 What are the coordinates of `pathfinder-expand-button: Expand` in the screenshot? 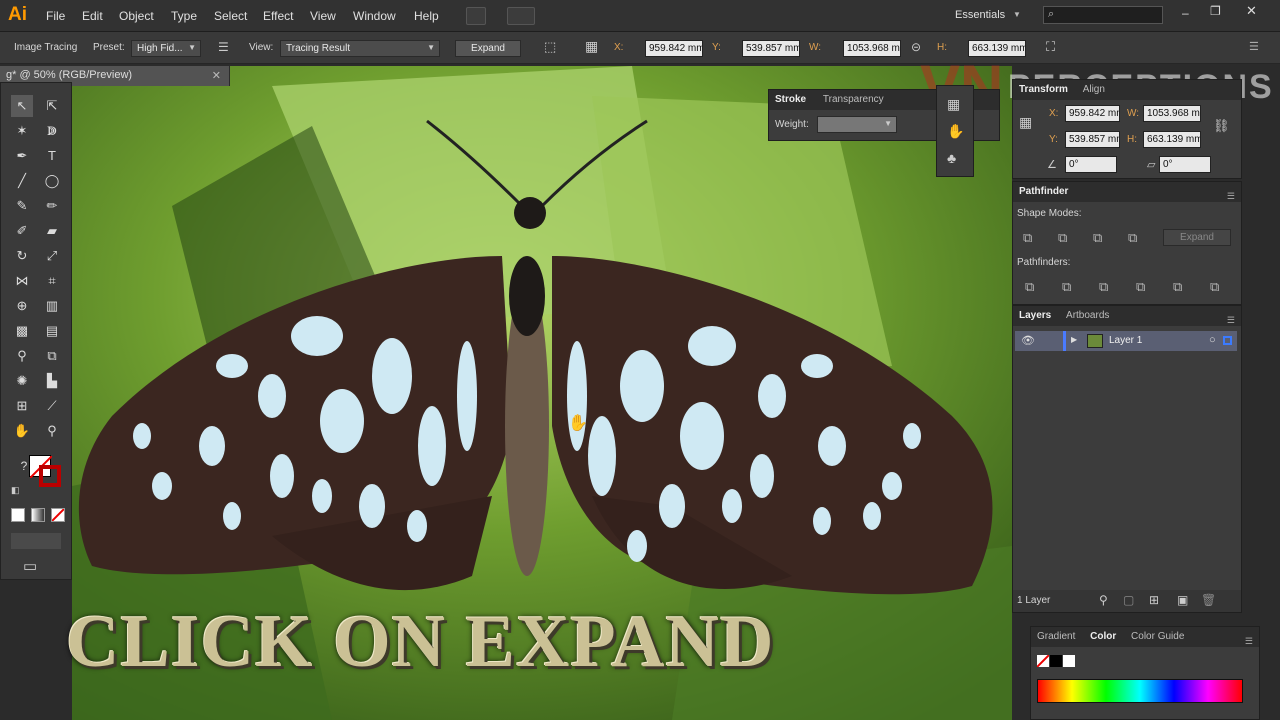 It's located at (1197, 237).